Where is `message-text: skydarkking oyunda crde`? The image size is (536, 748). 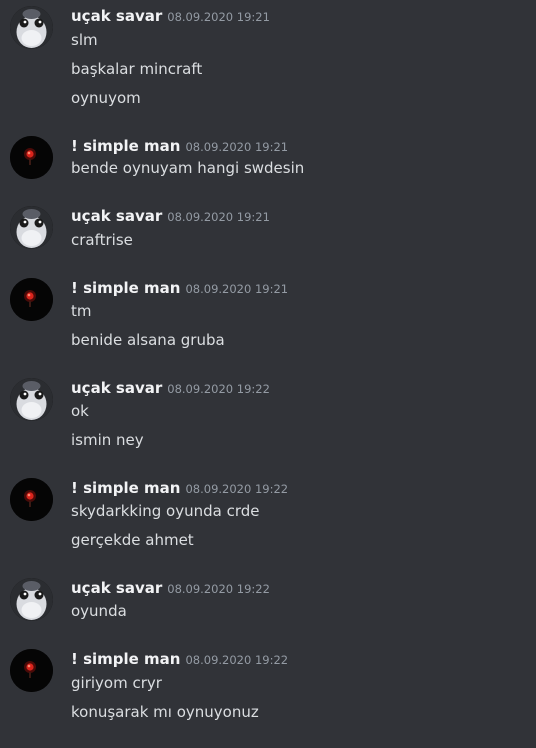
message-text: skydarkking oyunda crde is located at coordinates (165, 511).